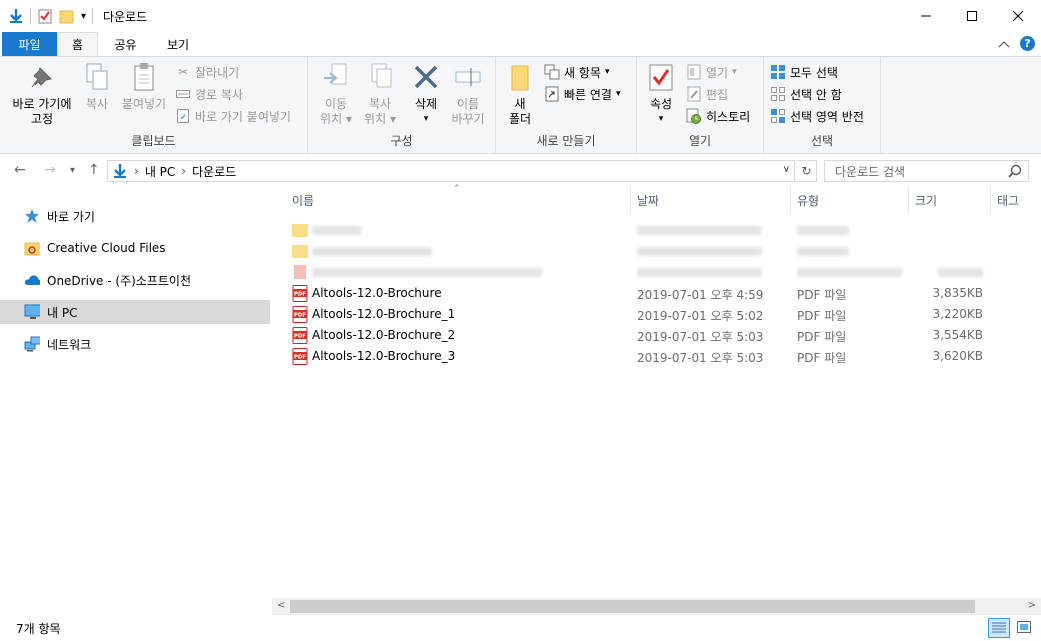 Image resolution: width=1041 pixels, height=641 pixels. What do you see at coordinates (135, 312) in the screenshot?
I see `sidebar-item-this-pc: 내 PC` at bounding box center [135, 312].